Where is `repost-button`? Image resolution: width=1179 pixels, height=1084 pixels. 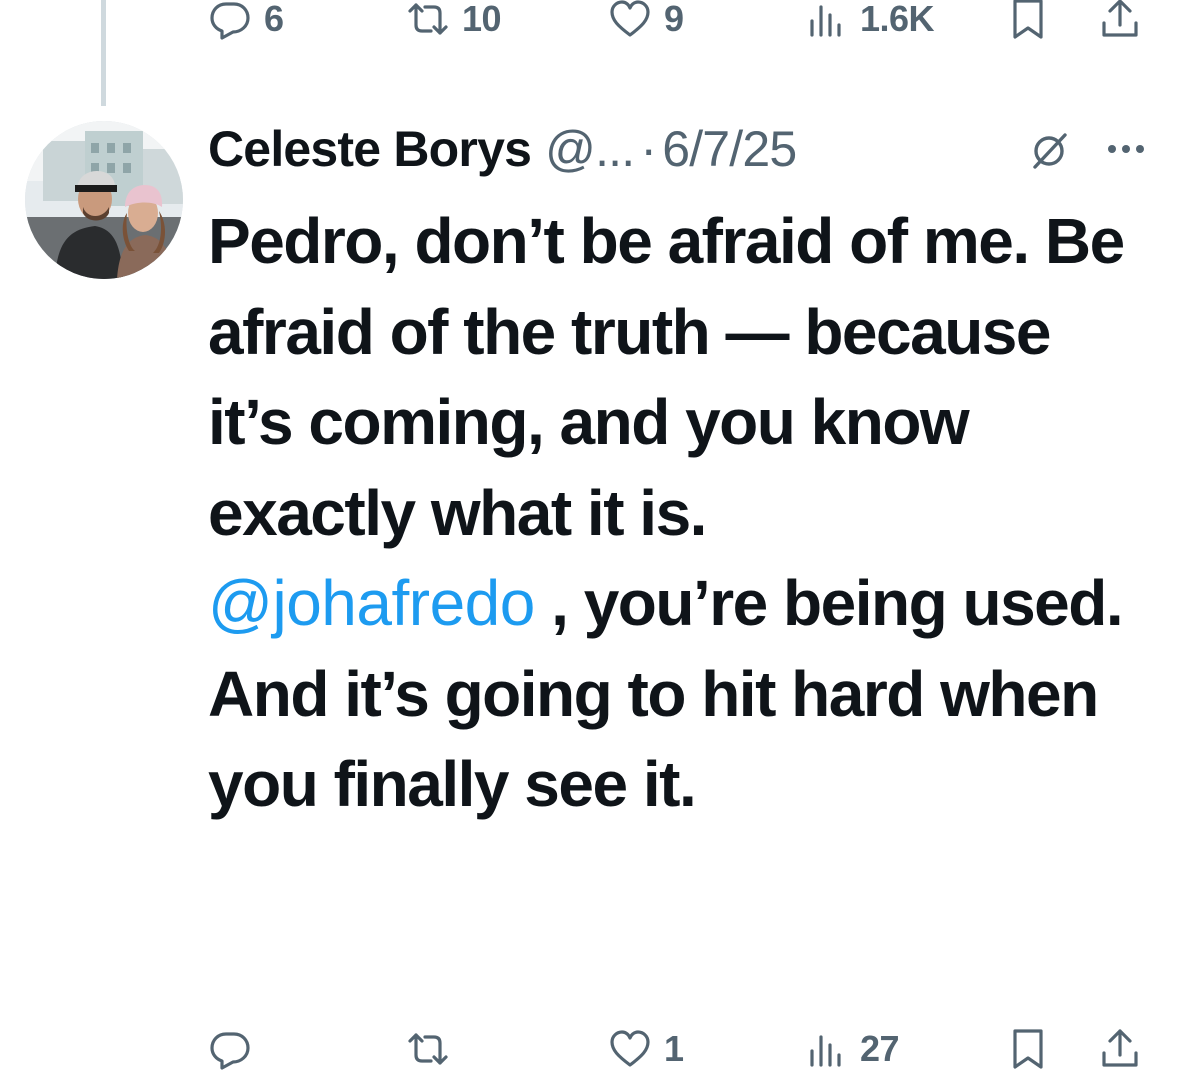 repost-button is located at coordinates (434, 1049).